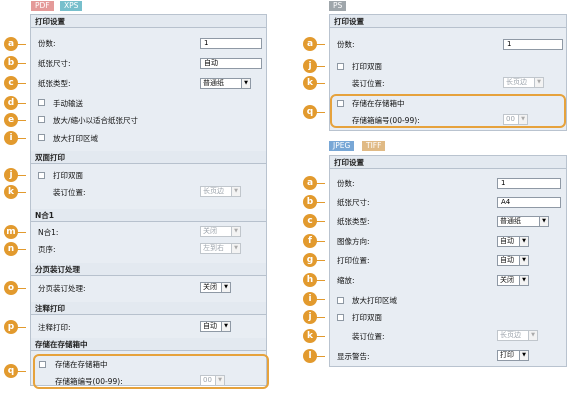 The image size is (571, 393). What do you see at coordinates (314, 336) in the screenshot?
I see `jpeg-callout-k: k` at bounding box center [314, 336].